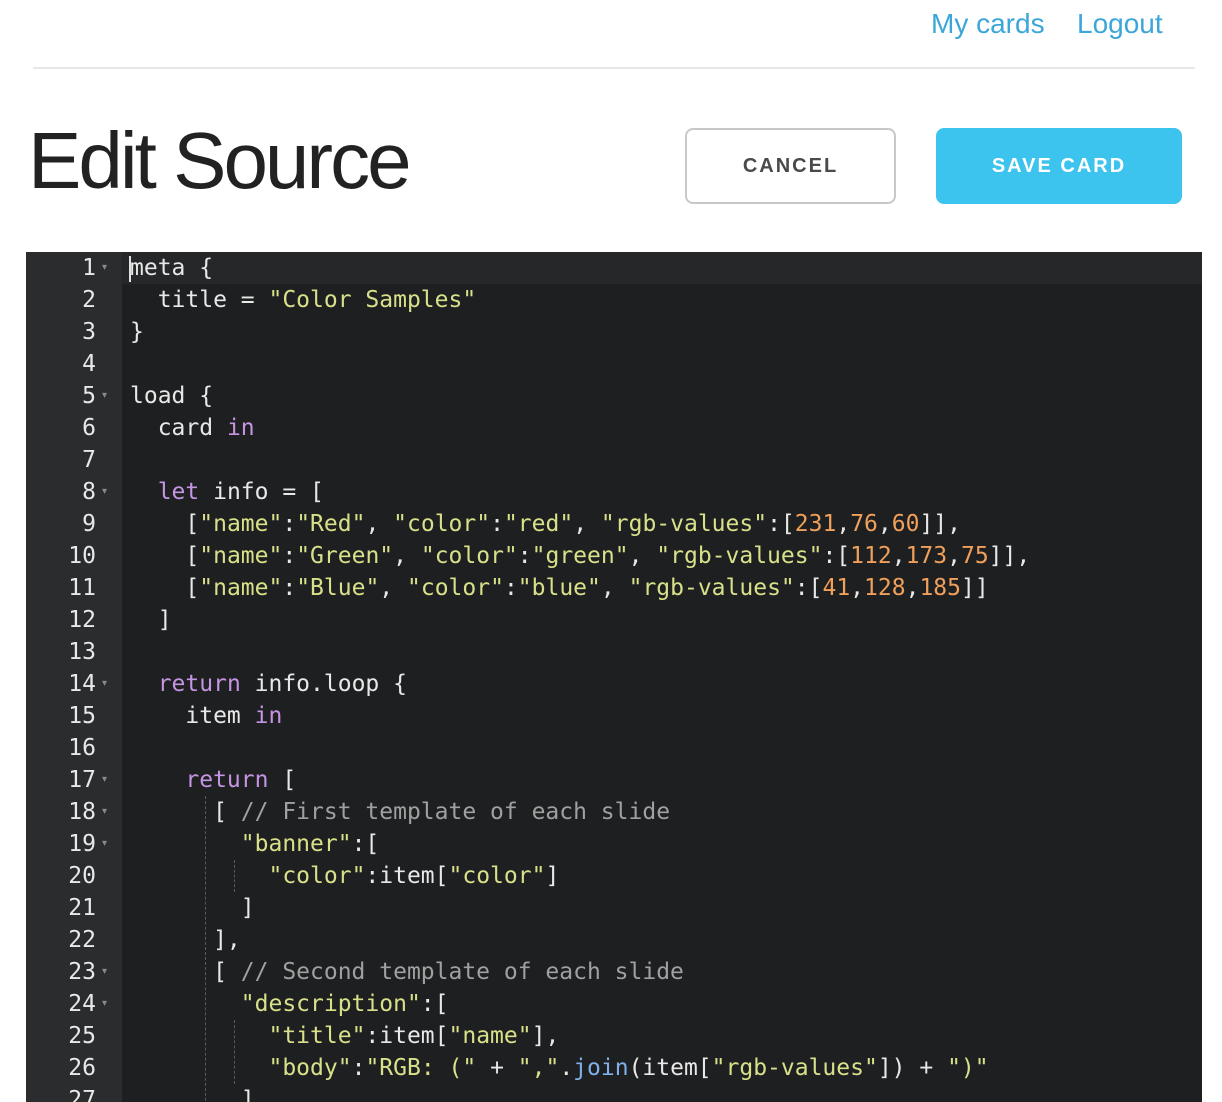 The height and width of the screenshot is (1102, 1222). Describe the element at coordinates (836, 588) in the screenshot. I see `code-token: 41` at that location.